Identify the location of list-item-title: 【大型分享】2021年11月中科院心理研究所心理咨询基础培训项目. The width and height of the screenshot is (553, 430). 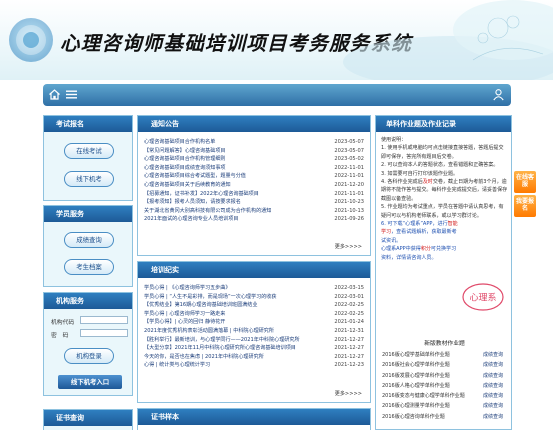
(235, 348).